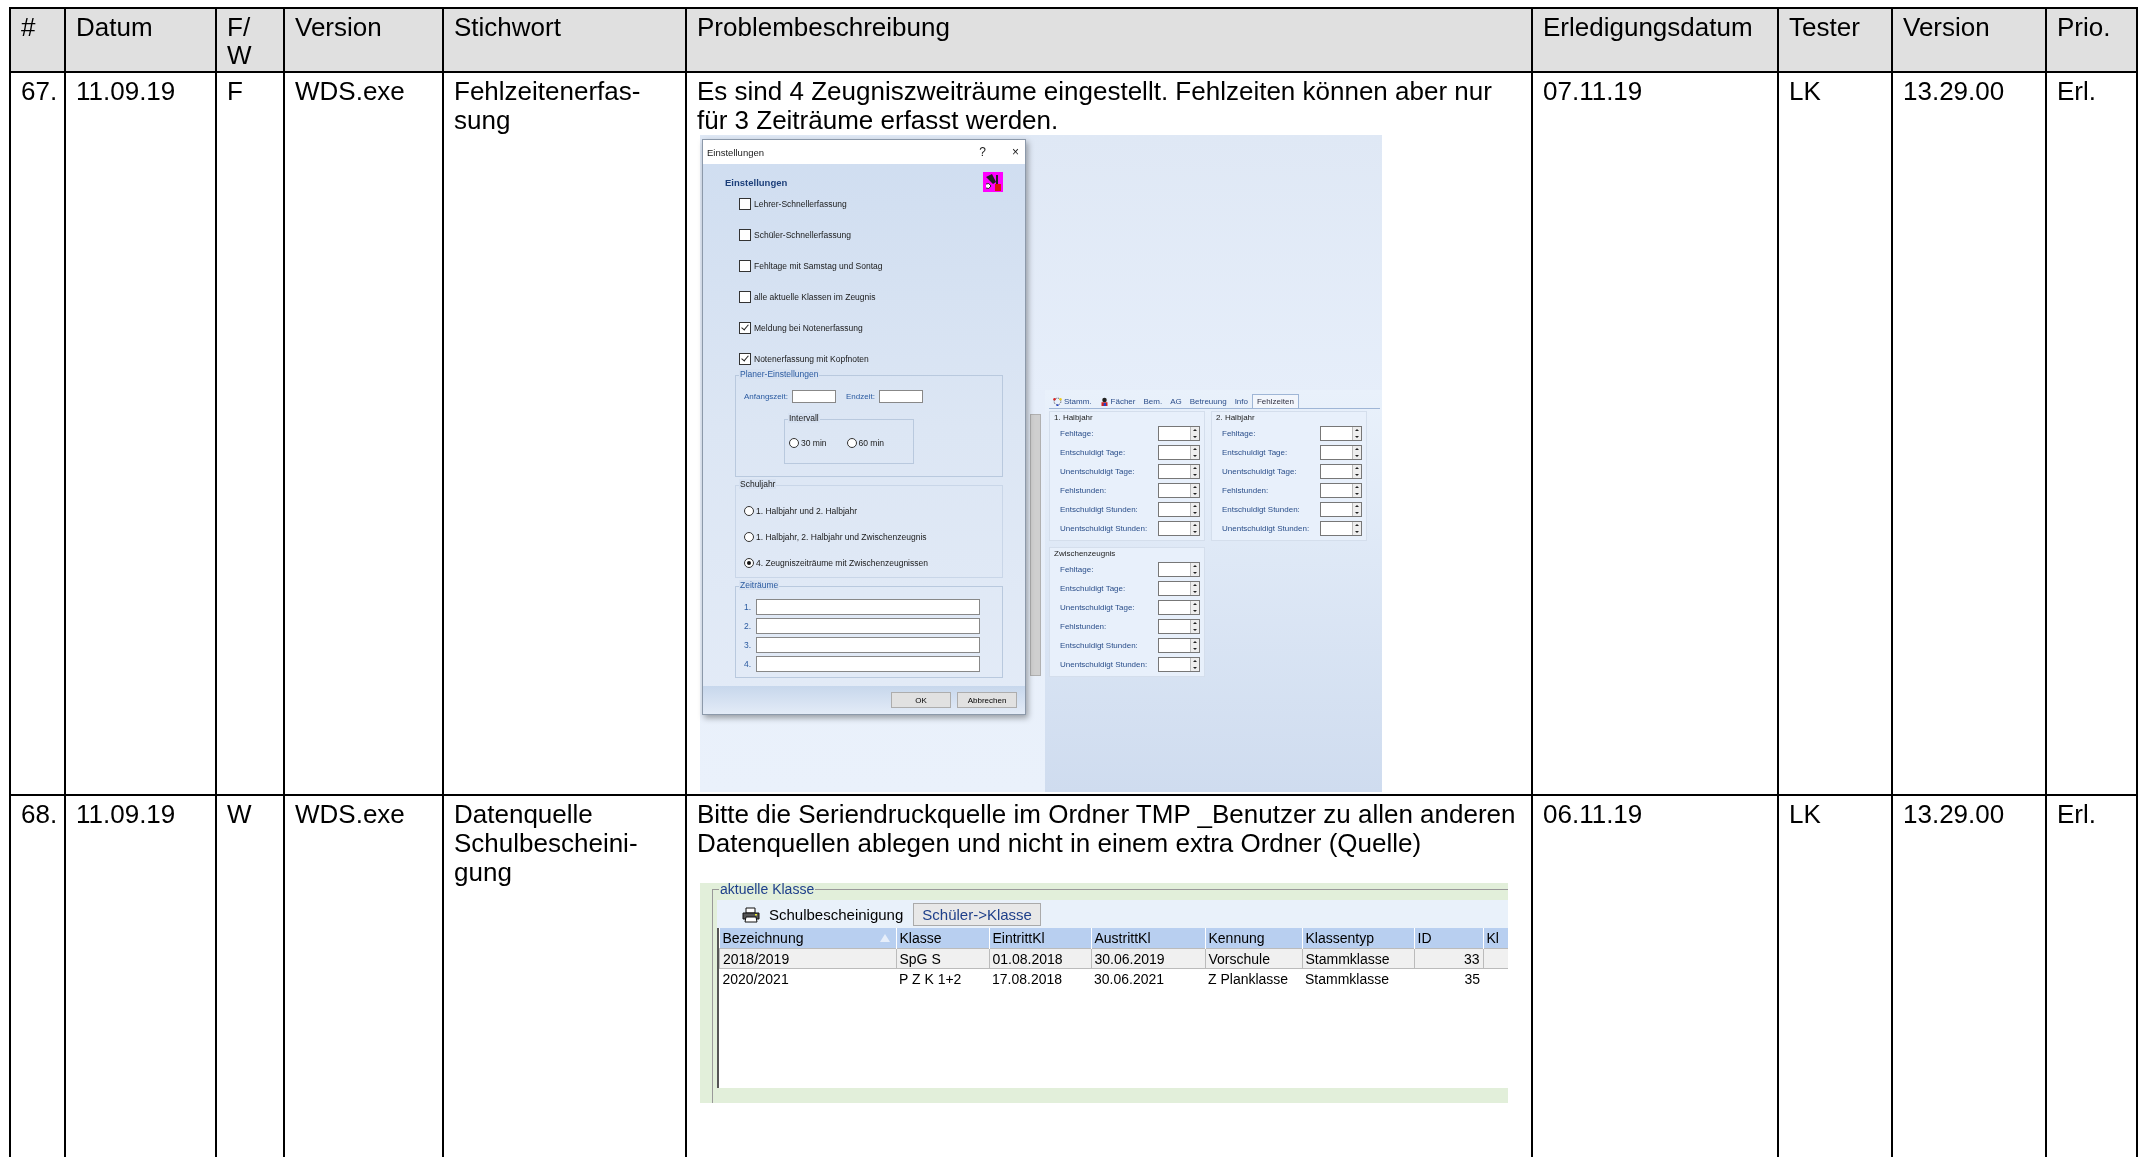 Image resolution: width=2147 pixels, height=1157 pixels. Describe the element at coordinates (807, 978) in the screenshot. I see `grid-cell: 2020/2021` at that location.